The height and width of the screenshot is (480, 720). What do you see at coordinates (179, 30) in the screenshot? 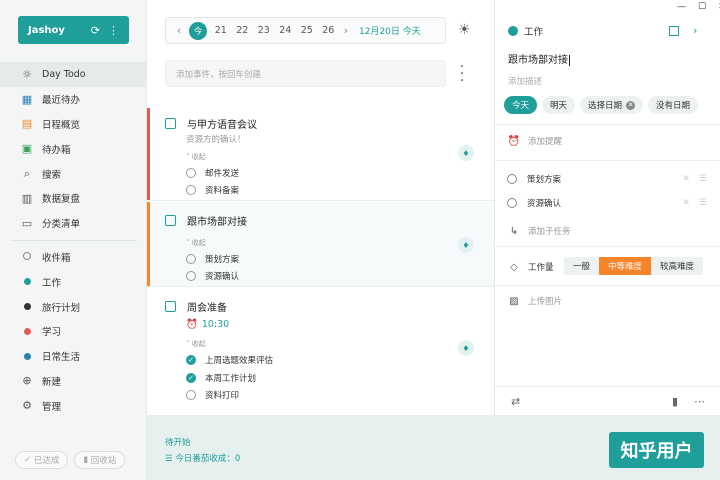
I see `chevron-left-icon: ‹` at bounding box center [179, 30].